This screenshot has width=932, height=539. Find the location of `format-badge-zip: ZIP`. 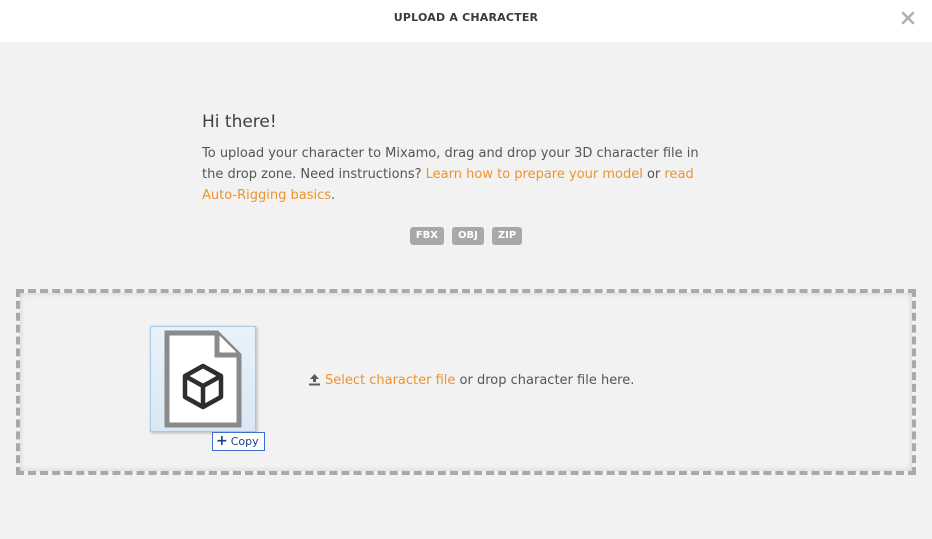

format-badge-zip: ZIP is located at coordinates (507, 236).